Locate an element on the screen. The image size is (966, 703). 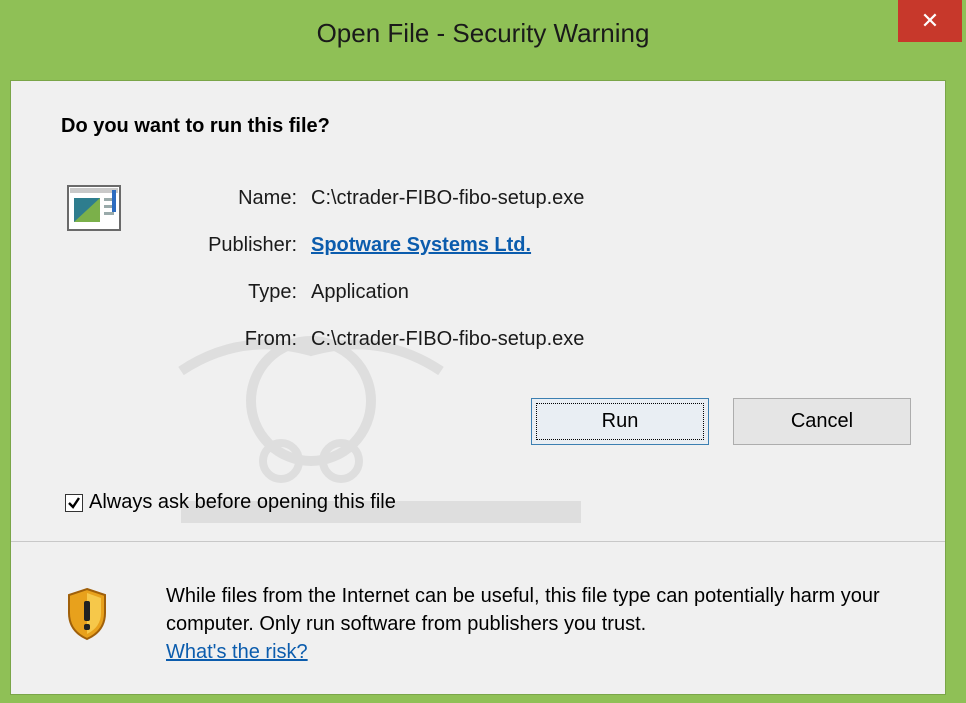
close-button: ✕ is located at coordinates (930, 21).